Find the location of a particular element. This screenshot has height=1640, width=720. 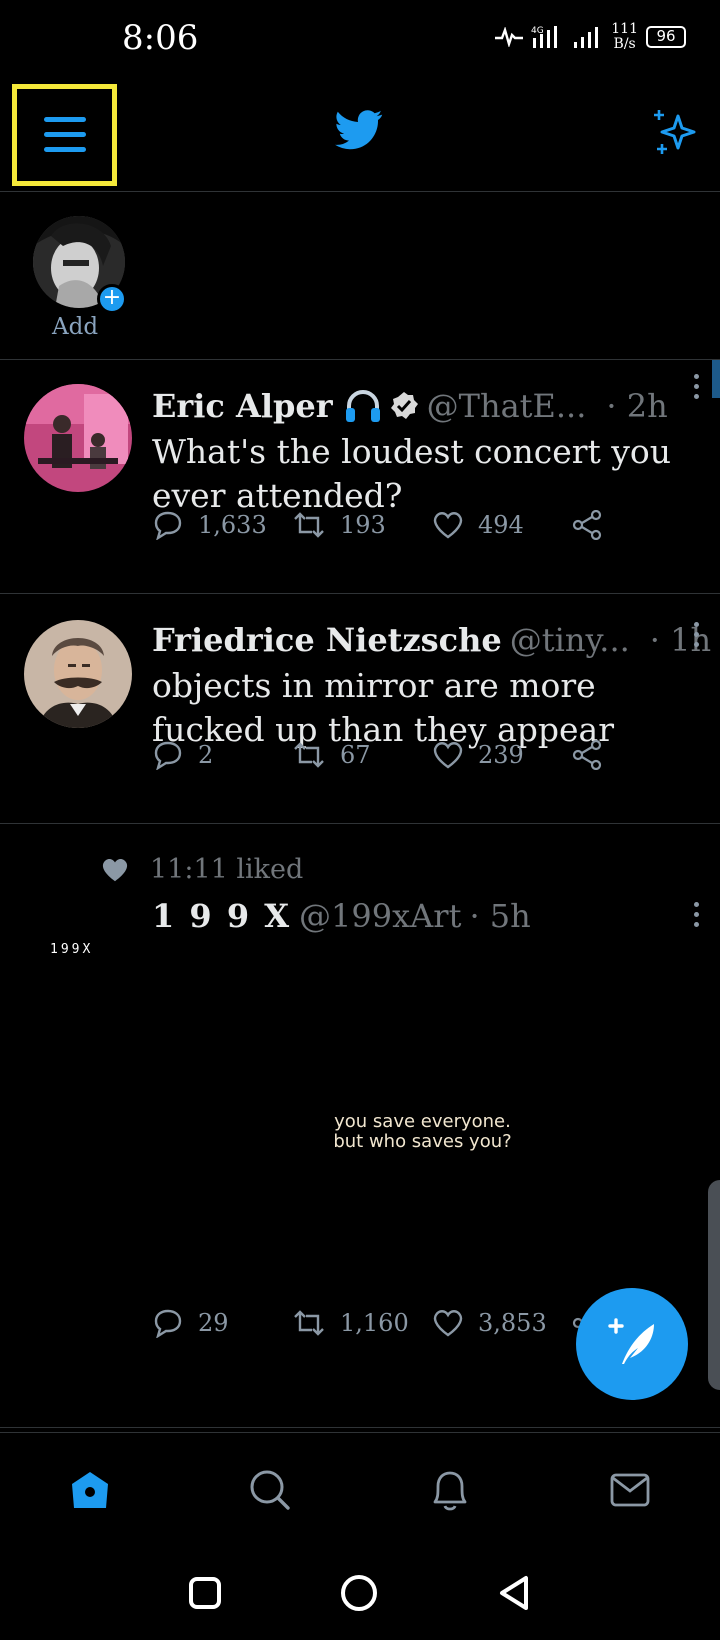

tweet-image-caption: you save everyone. but who saves you? is located at coordinates (422, 1132).